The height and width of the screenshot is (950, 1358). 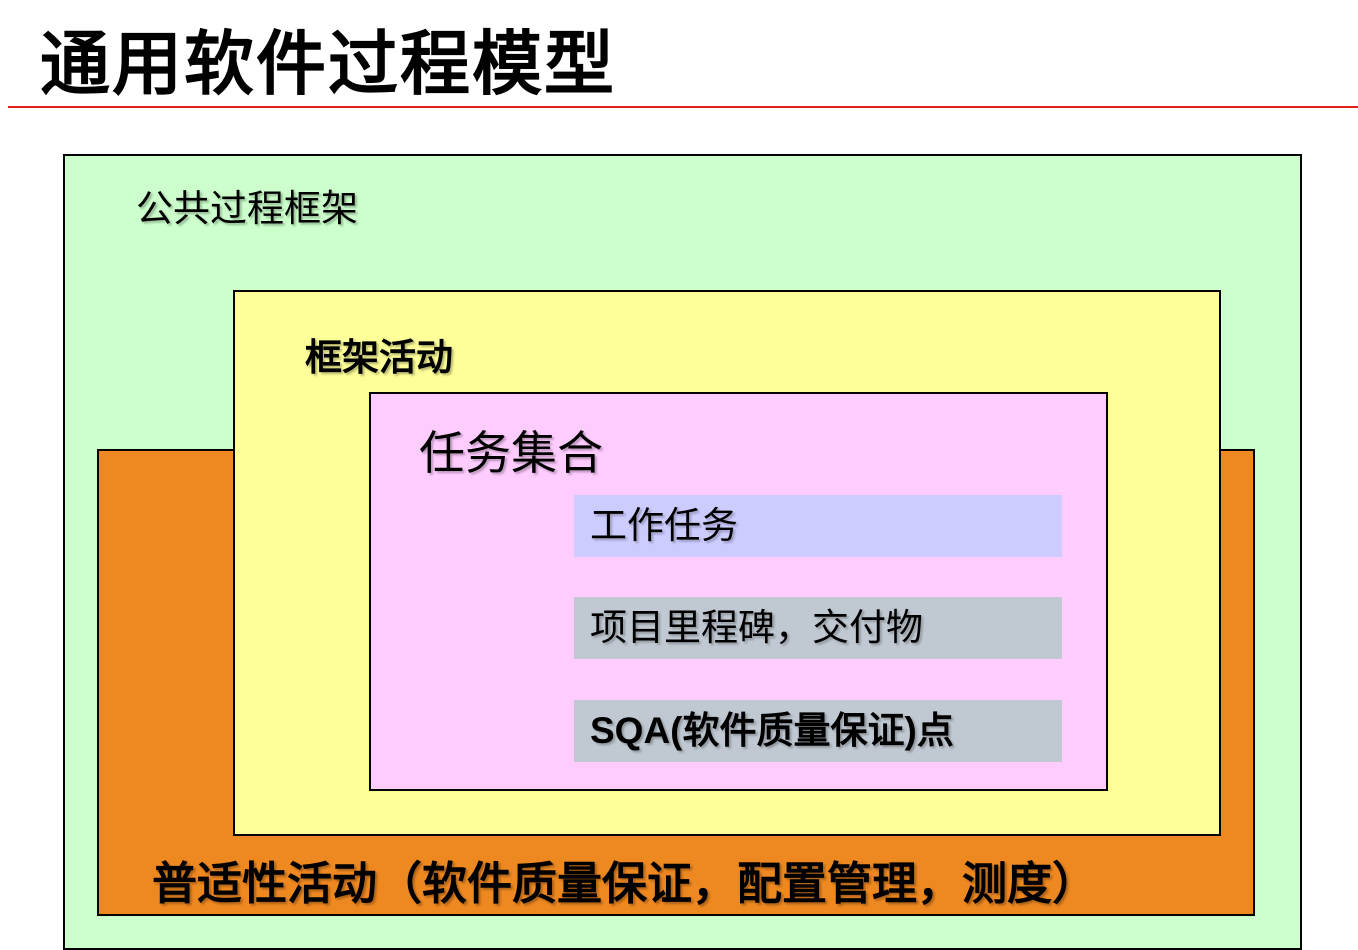 I want to click on public-process-framework-label: 公共过程框架, so click(x=247, y=208).